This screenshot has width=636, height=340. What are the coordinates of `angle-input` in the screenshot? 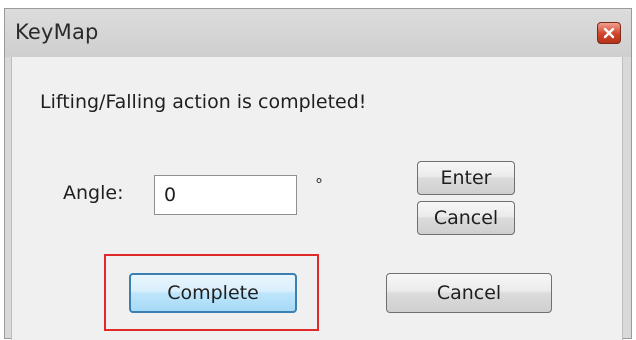 It's located at (225, 195).